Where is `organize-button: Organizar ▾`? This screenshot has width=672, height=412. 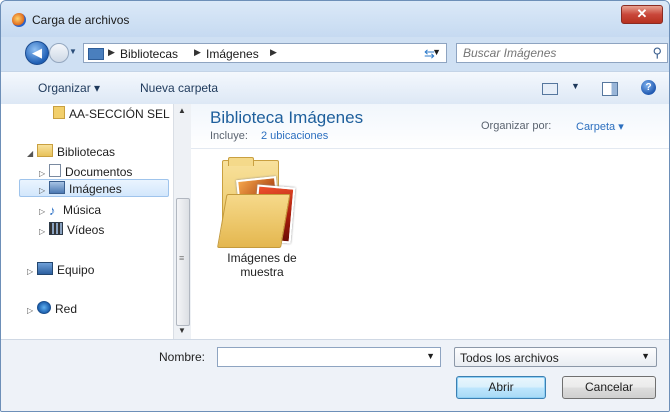
organize-button: Organizar ▾ is located at coordinates (69, 88).